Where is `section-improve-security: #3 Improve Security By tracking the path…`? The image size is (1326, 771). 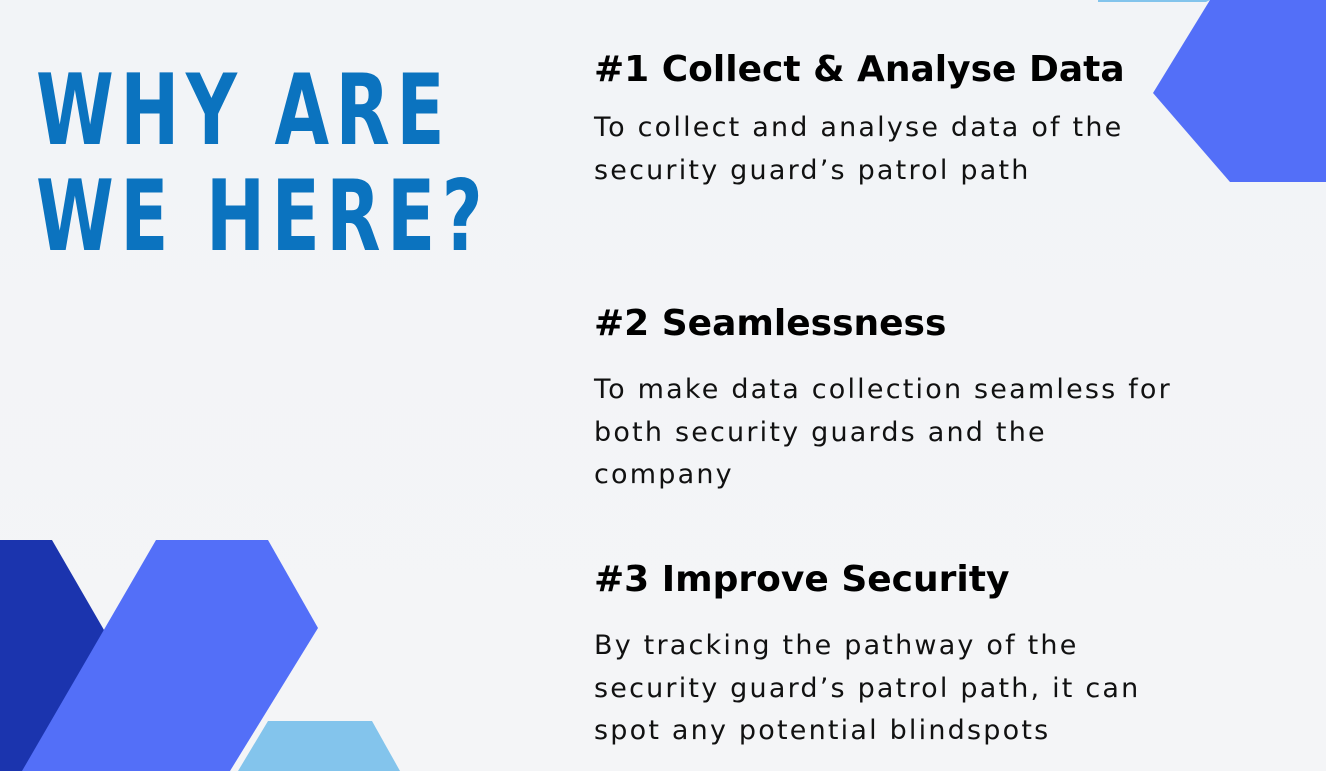
section-improve-security: #3 Improve Security By tracking the path… is located at coordinates (944, 655).